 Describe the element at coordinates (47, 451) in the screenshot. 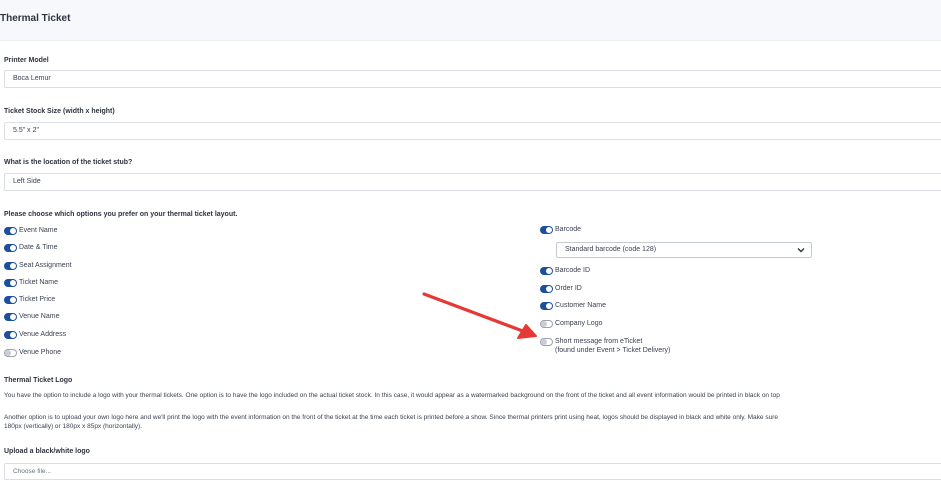

I see `upload-label: Upload a black/white logo` at that location.